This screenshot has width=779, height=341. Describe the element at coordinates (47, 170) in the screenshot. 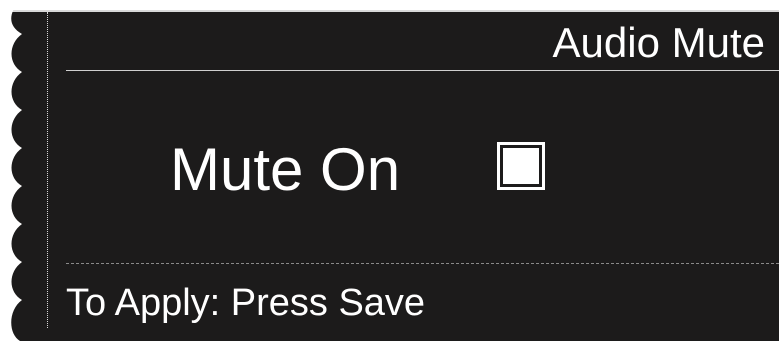

I see `vertical-divider` at that location.